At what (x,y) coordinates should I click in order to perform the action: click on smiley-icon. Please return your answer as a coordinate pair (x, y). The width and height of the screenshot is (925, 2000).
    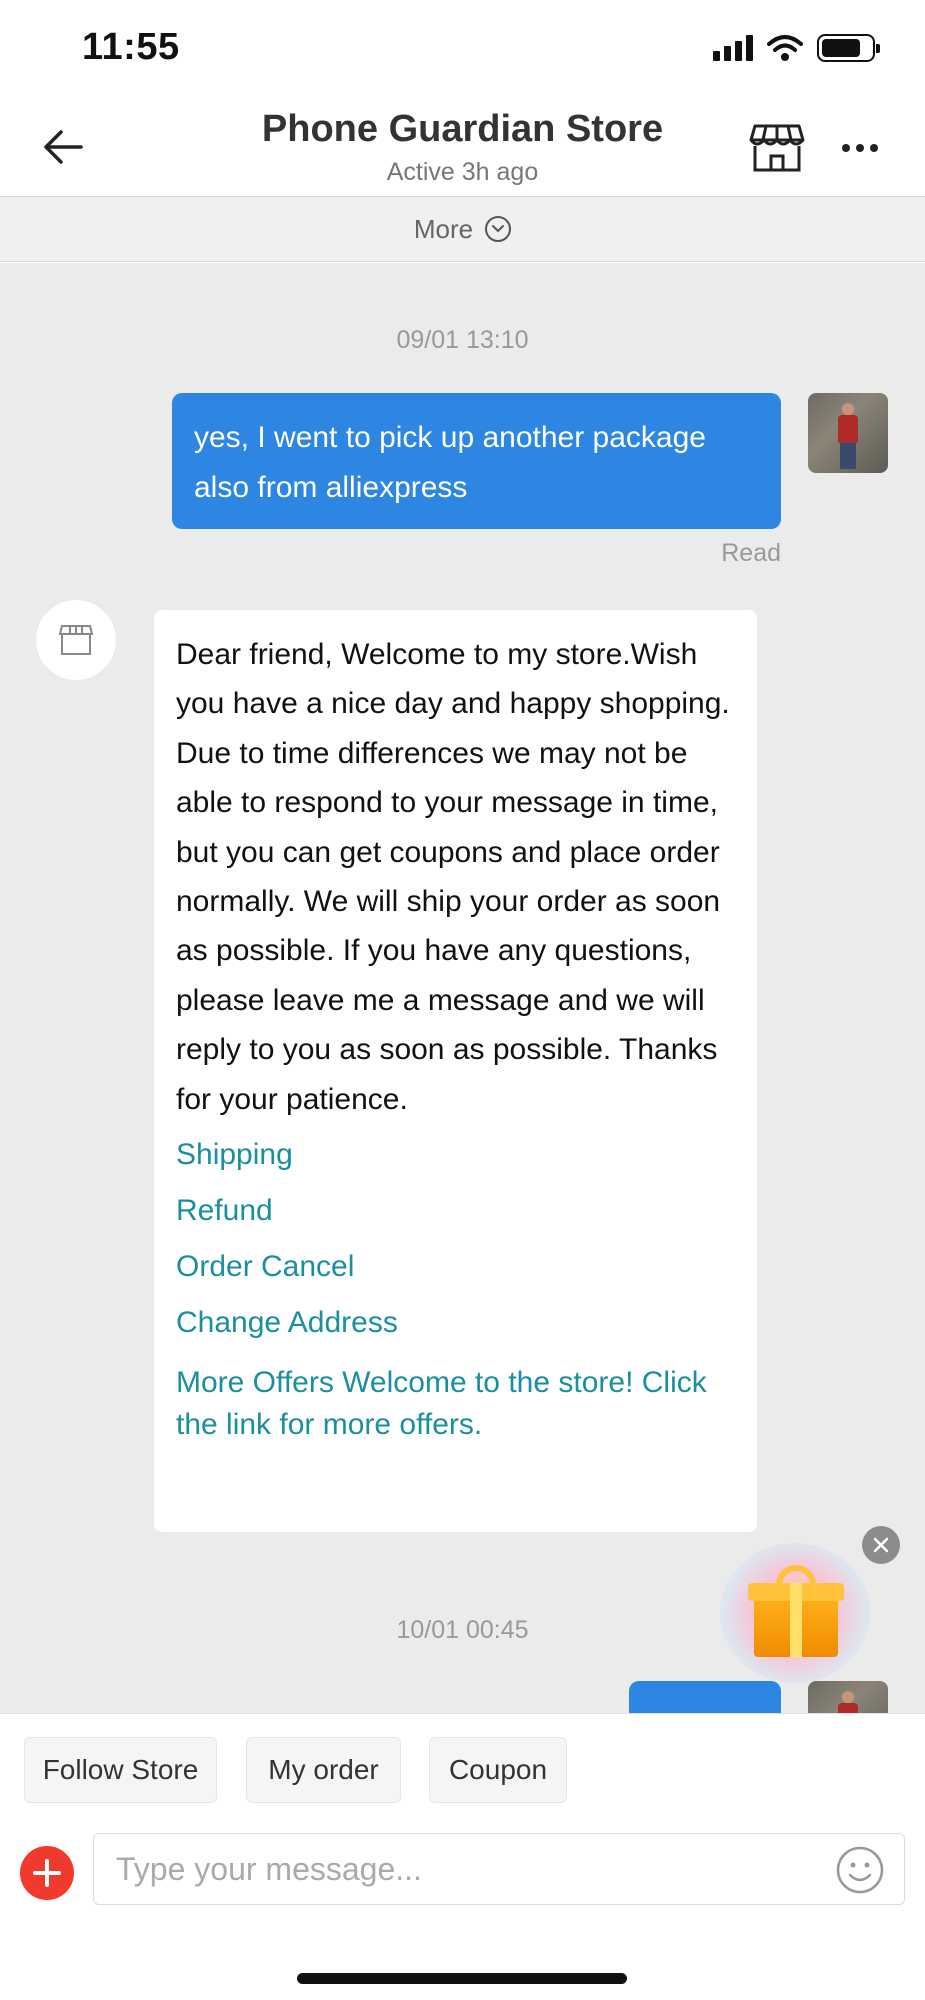
    Looking at the image, I should click on (860, 1870).